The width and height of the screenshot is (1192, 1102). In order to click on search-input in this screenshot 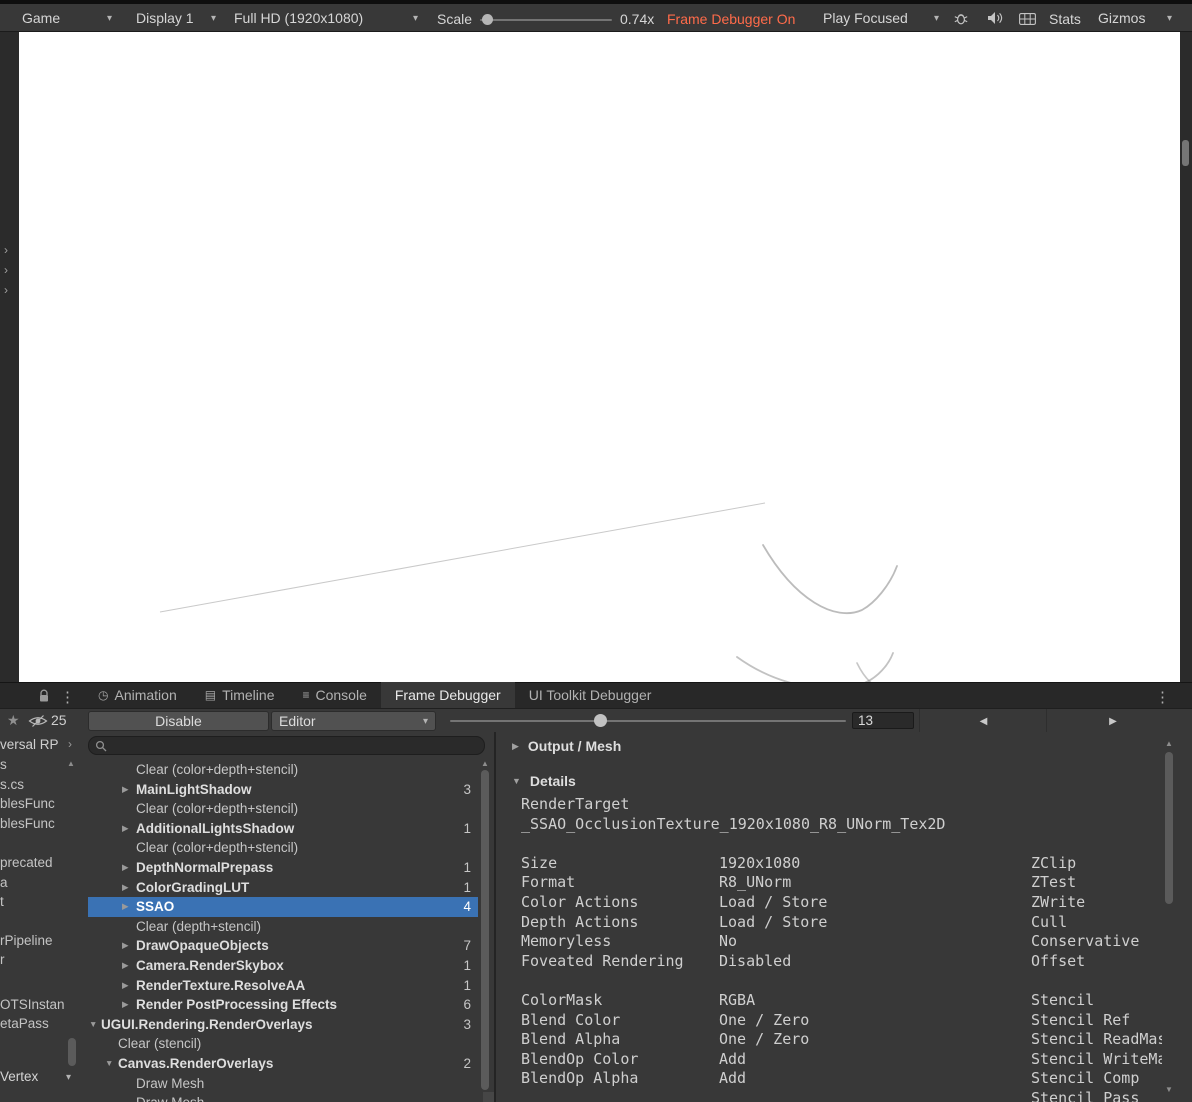, I will do `click(295, 745)`.